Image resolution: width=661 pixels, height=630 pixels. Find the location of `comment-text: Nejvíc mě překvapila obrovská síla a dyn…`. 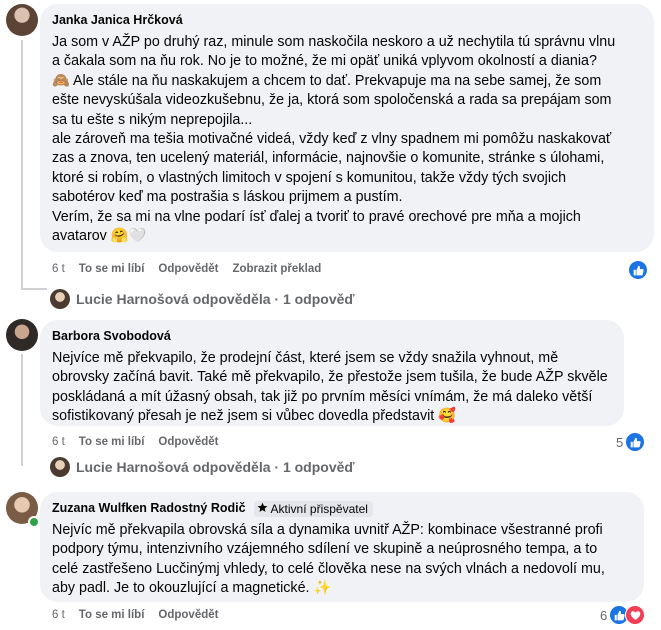

comment-text: Nejvíc mě překvapila obrovská síla a dyn… is located at coordinates (328, 559).